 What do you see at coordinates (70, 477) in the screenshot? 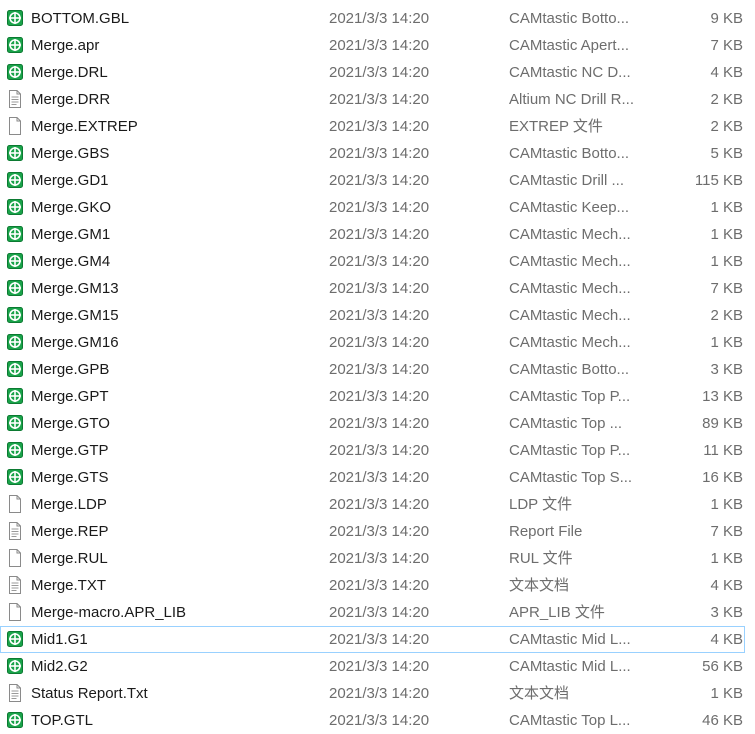
I see `file-name: Merge.GTS` at bounding box center [70, 477].